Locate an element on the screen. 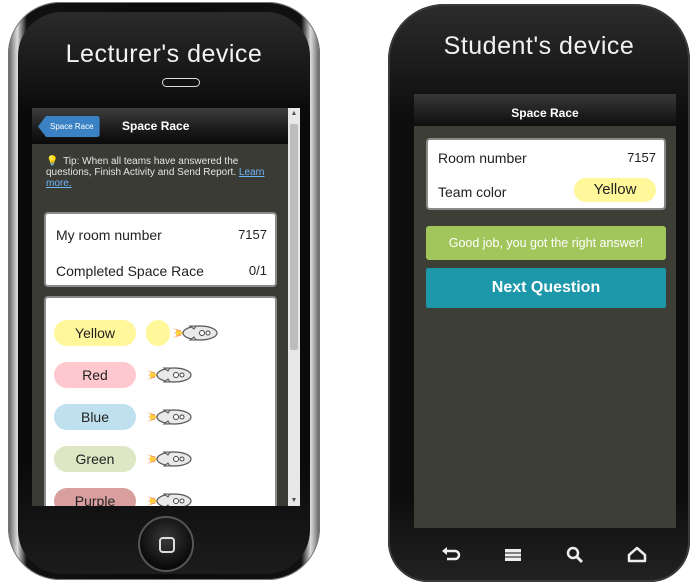 The image size is (690, 582). next-question-button: Next Question is located at coordinates (546, 288).